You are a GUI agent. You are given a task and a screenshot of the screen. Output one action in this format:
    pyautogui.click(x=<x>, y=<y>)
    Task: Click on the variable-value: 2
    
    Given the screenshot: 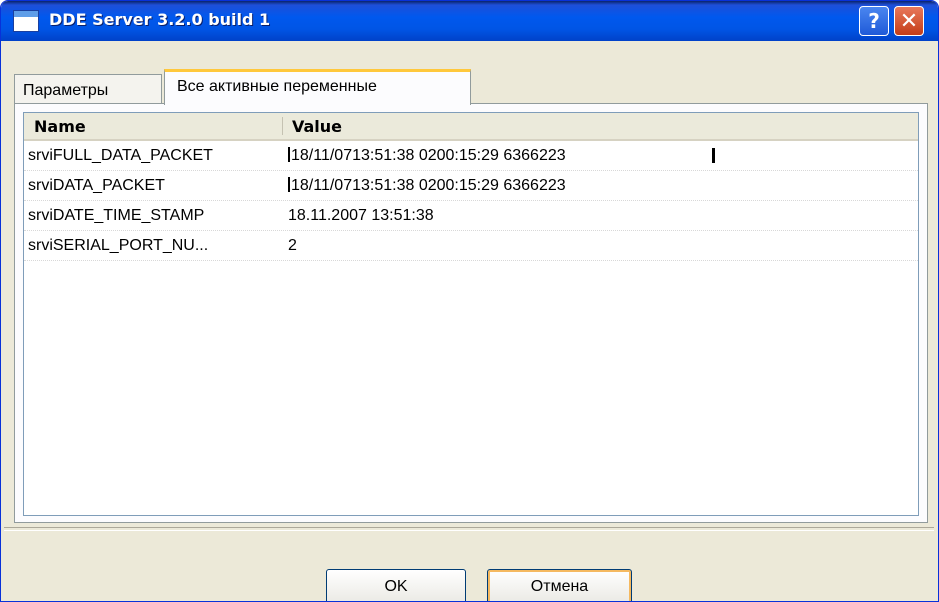 What is the action you would take?
    pyautogui.click(x=292, y=245)
    